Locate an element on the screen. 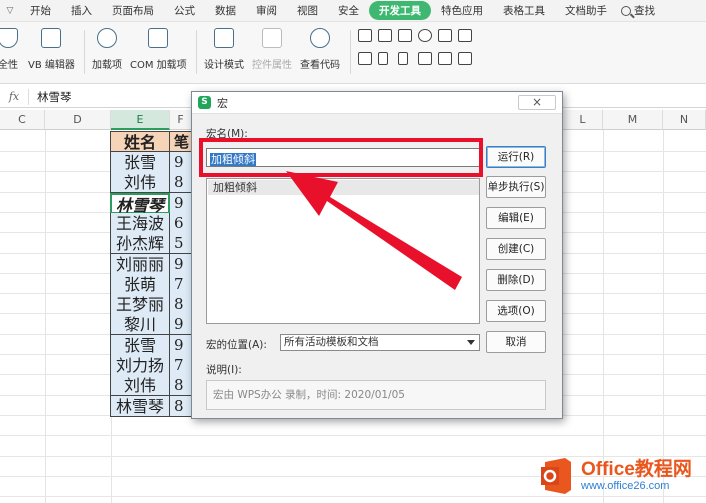  spin-button-control-icon is located at coordinates (403, 58).